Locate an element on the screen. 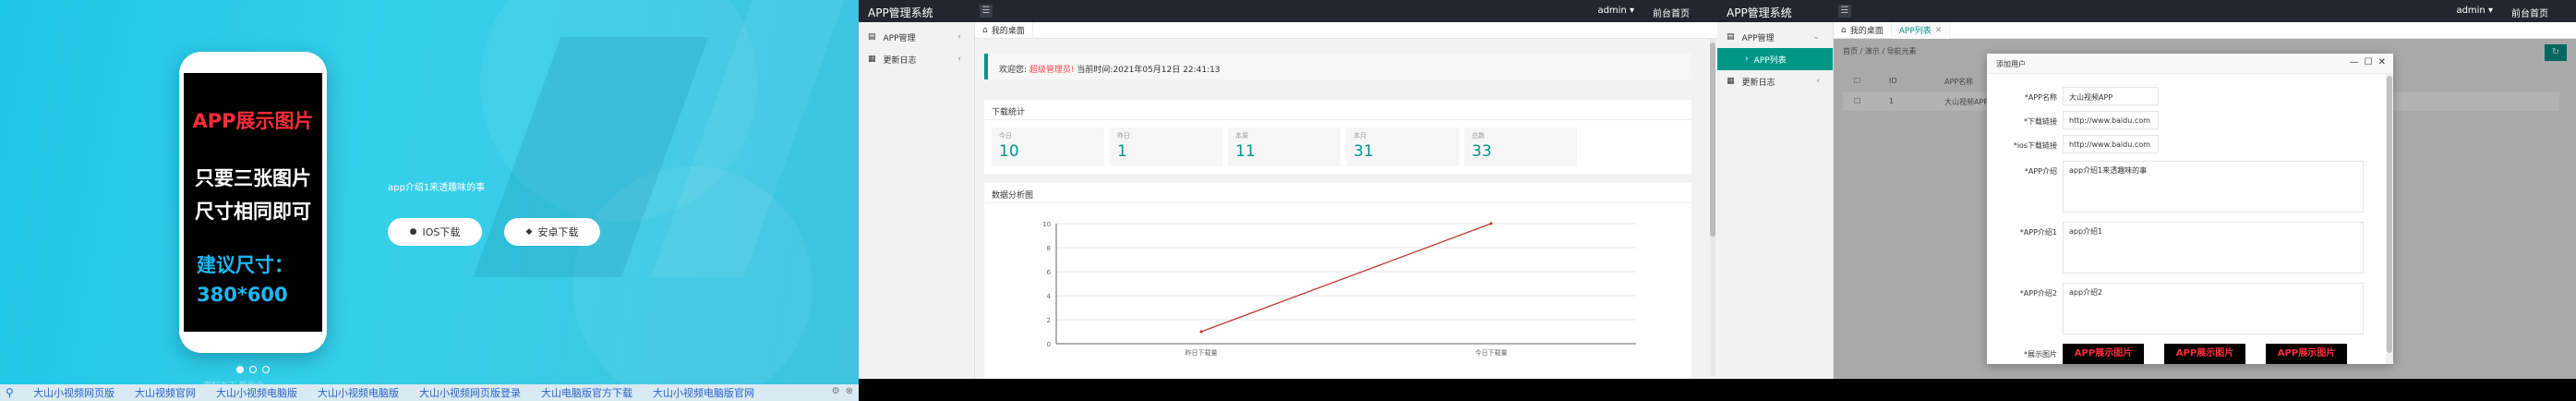  app-icon: ▤ is located at coordinates (1731, 37).